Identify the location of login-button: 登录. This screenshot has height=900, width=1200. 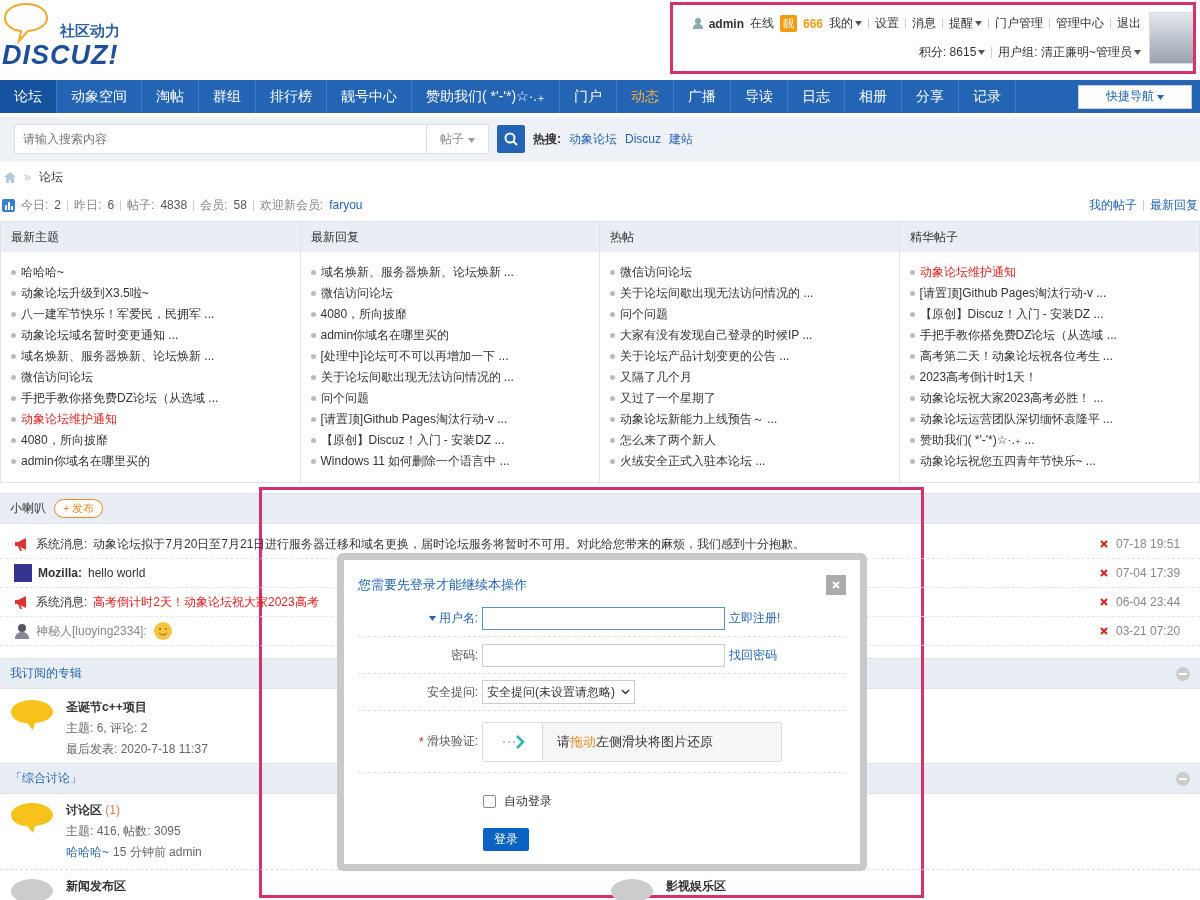
(506, 839).